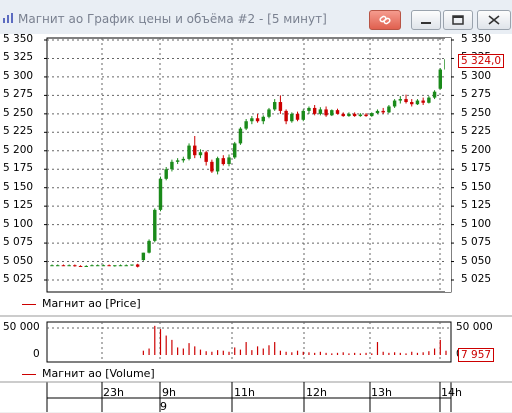  Describe the element at coordinates (476, 205) in the screenshot. I see `price-ytick-right-9: 5 125` at that location.